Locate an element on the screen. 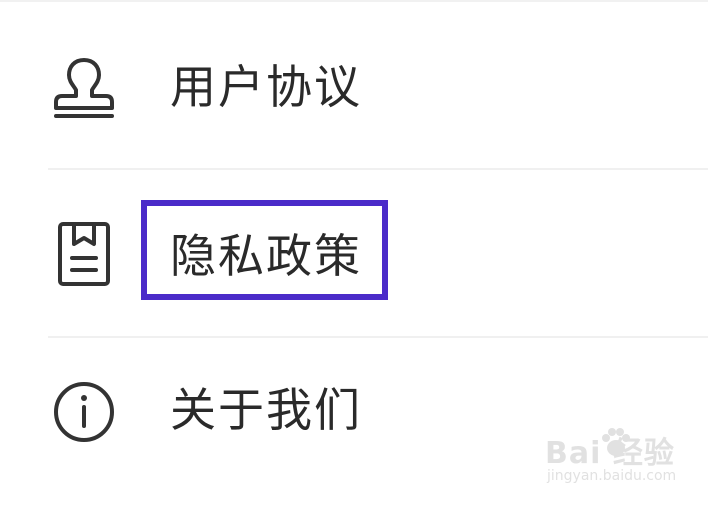 Image resolution: width=708 pixels, height=506 pixels. menu-label-privacy-policy: 隐私政策 is located at coordinates (266, 256).